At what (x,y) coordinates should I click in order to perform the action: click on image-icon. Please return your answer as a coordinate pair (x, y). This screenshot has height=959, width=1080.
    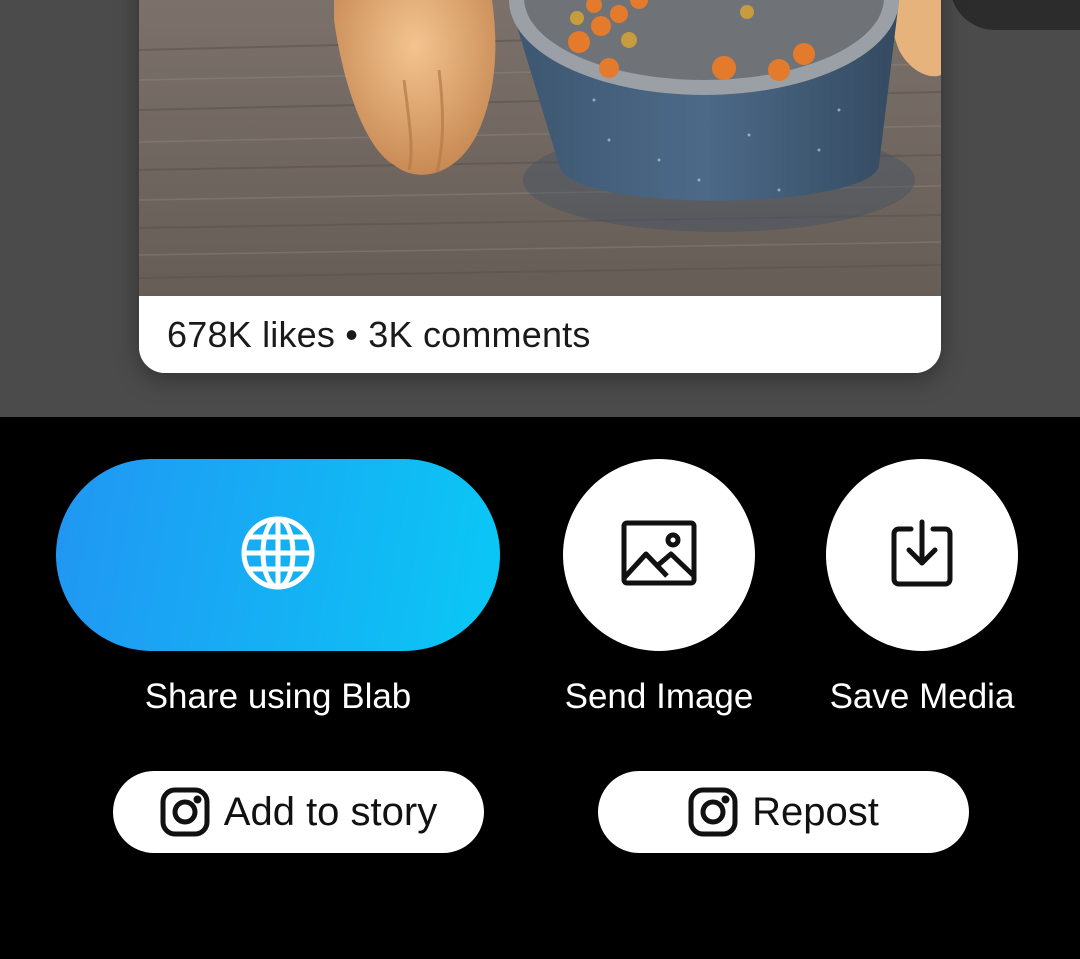
    Looking at the image, I should click on (659, 555).